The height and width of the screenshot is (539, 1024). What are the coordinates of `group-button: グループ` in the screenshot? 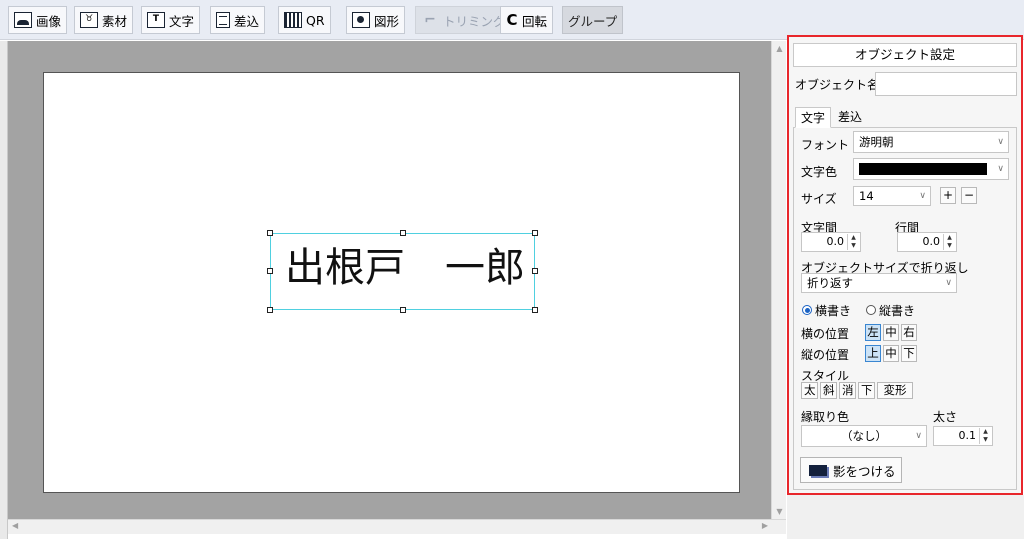 It's located at (593, 20).